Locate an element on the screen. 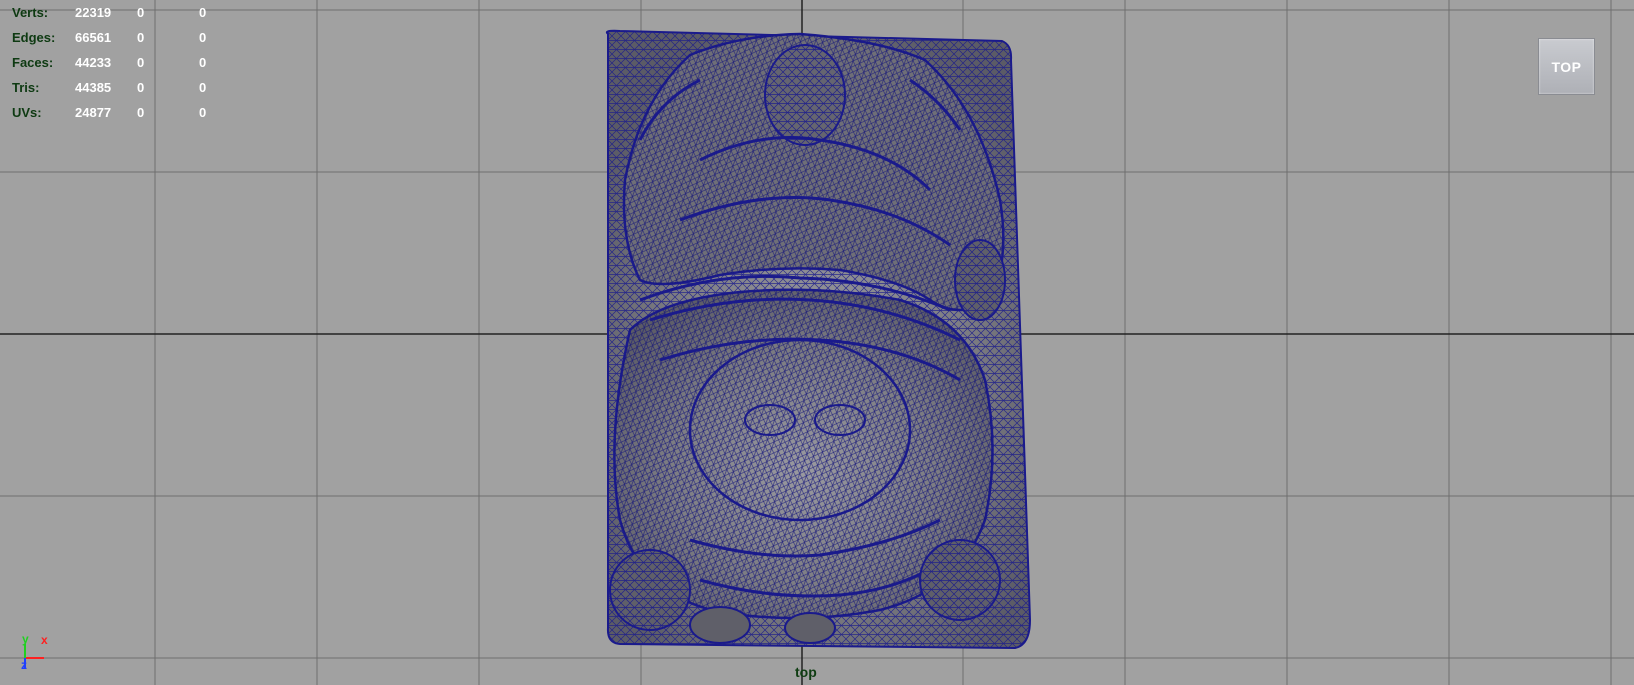 This screenshot has width=1634, height=685. axis-x-label: x is located at coordinates (44, 640).